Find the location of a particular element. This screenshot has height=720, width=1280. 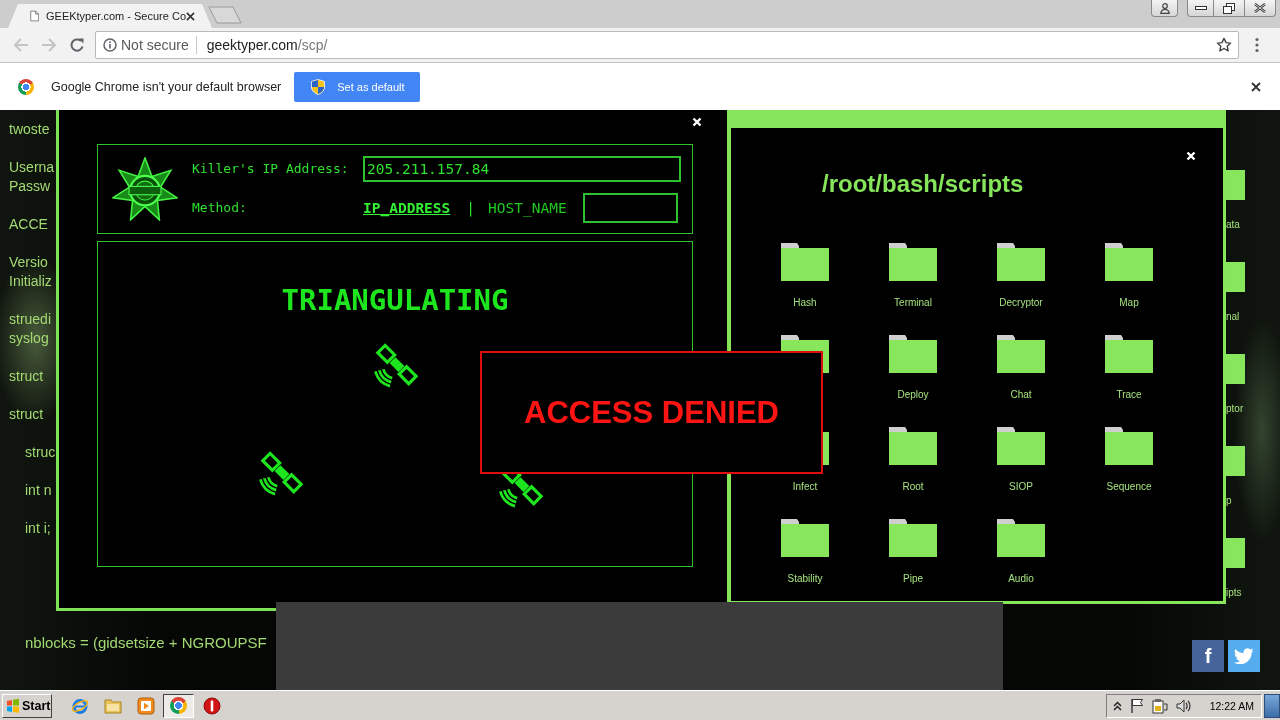

folder-label: Map is located at coordinates (1129, 303).